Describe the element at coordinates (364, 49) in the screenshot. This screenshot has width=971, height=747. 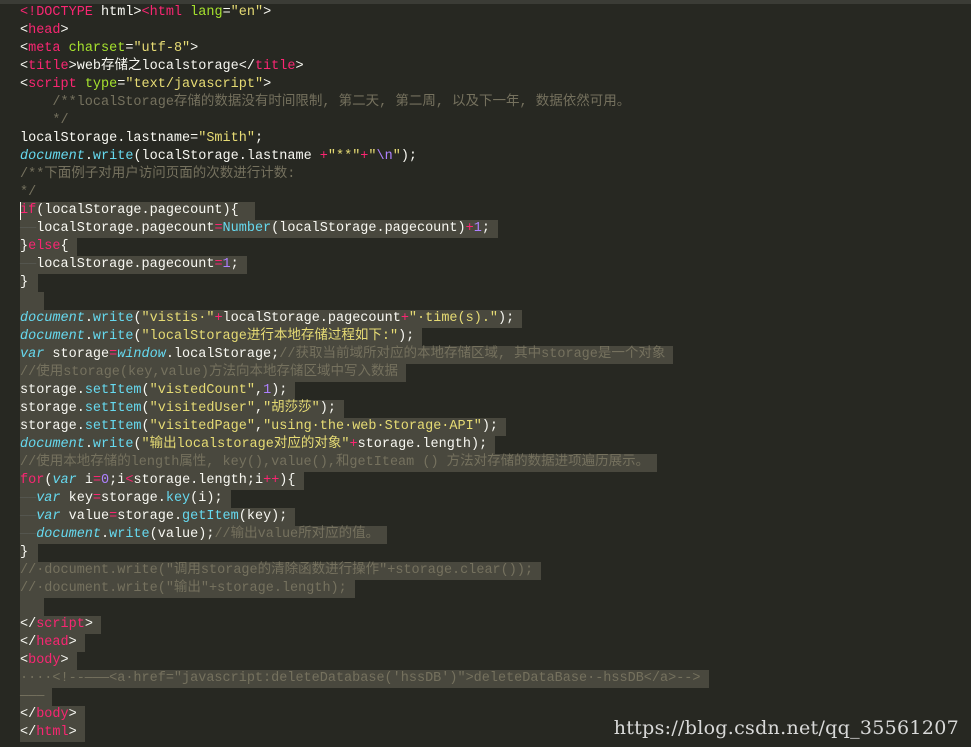
I see `code-line: <meta charset="utf-8">` at that location.